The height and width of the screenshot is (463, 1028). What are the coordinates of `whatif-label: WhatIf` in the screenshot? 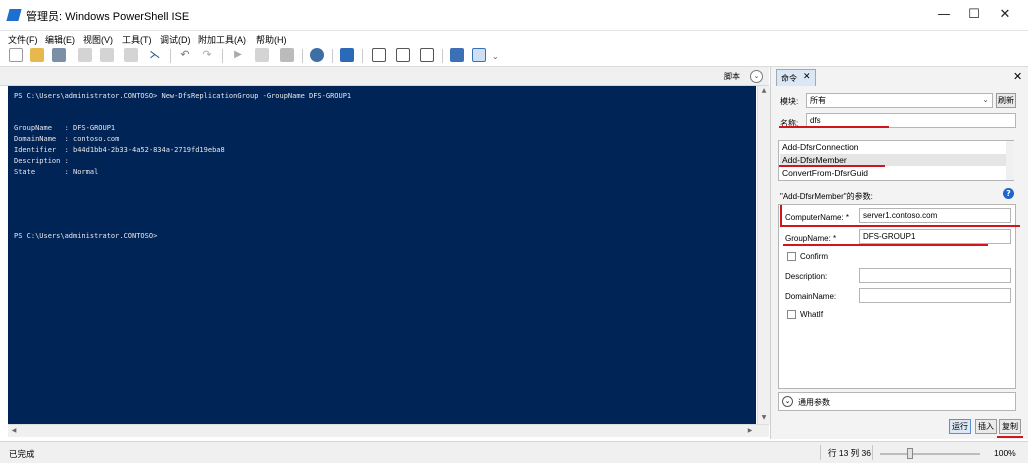 It's located at (812, 314).